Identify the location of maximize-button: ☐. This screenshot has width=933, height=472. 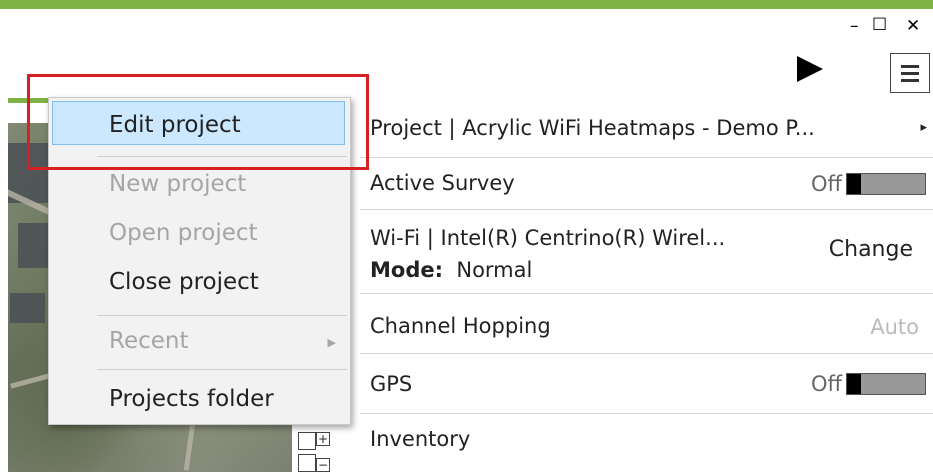
(879, 25).